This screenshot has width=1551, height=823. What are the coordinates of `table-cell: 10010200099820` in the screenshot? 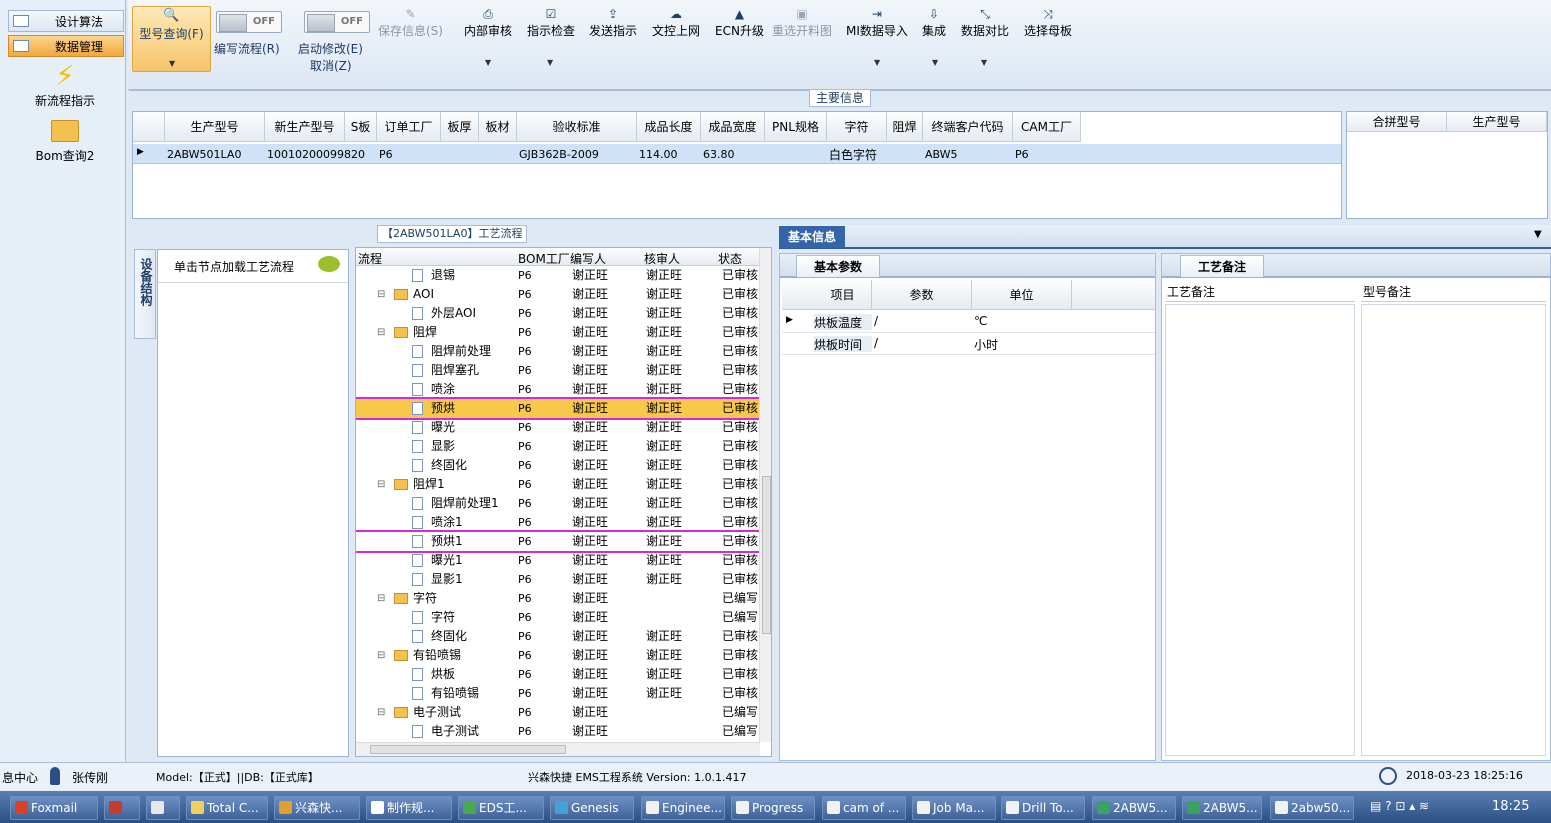 It's located at (316, 154).